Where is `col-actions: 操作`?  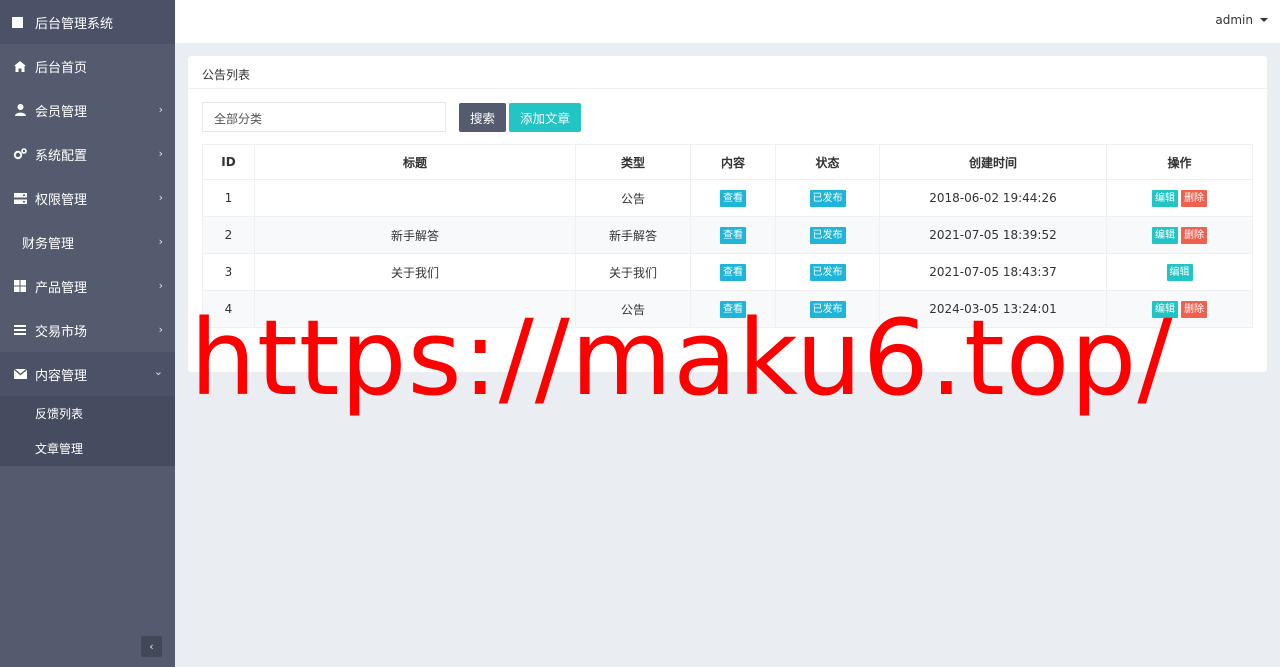
col-actions: 操作 is located at coordinates (1179, 162).